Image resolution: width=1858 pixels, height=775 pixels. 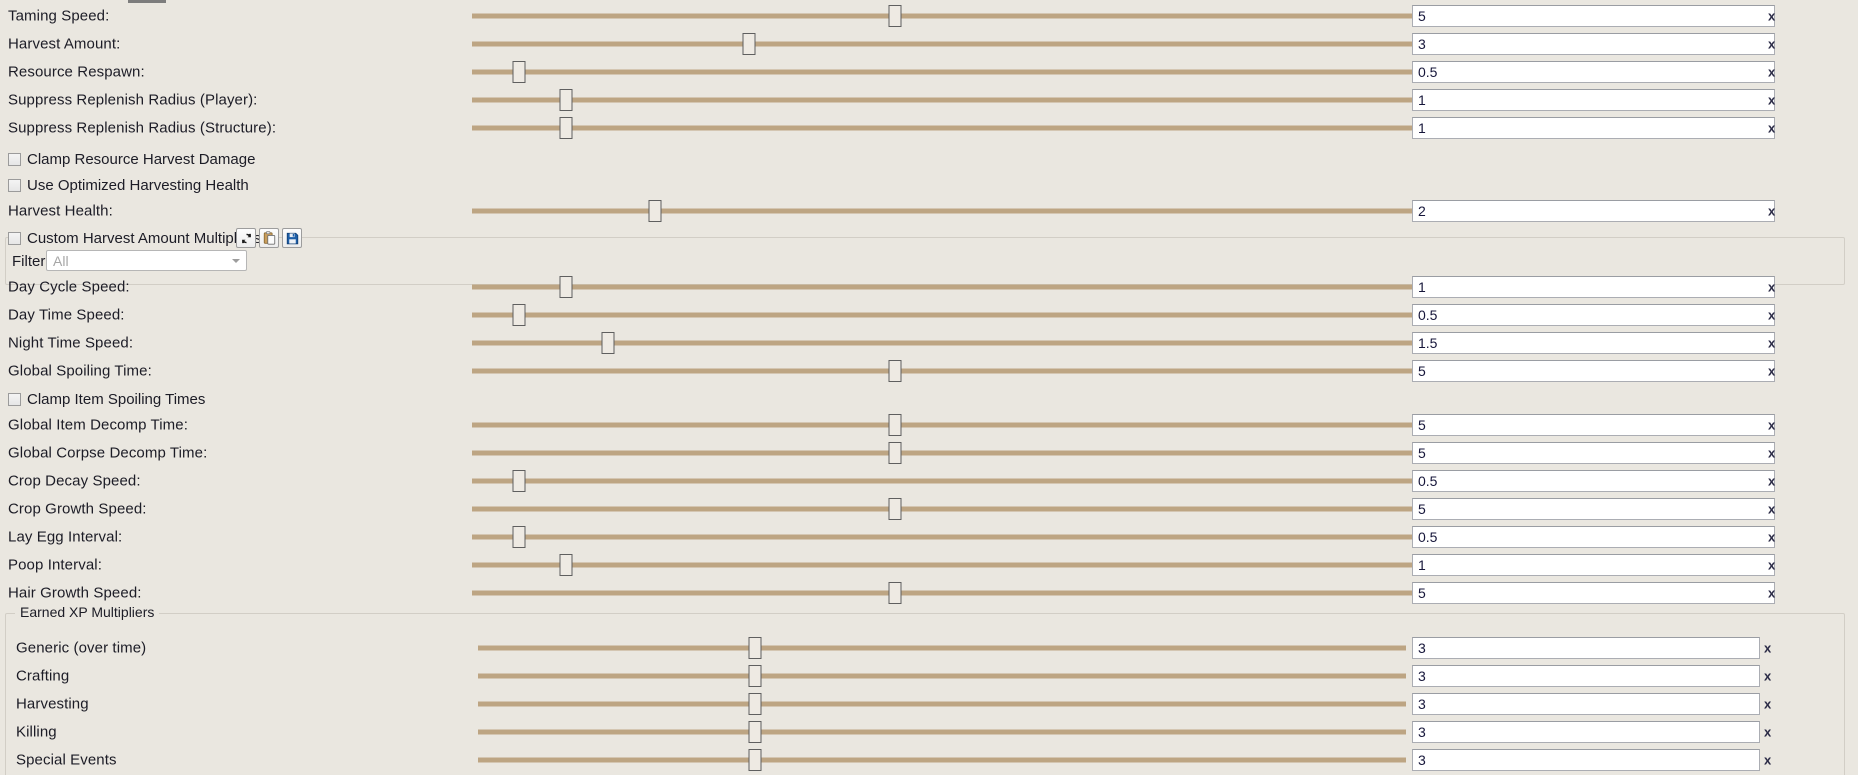 I want to click on row-label: Harvest Amount:, so click(x=64, y=44).